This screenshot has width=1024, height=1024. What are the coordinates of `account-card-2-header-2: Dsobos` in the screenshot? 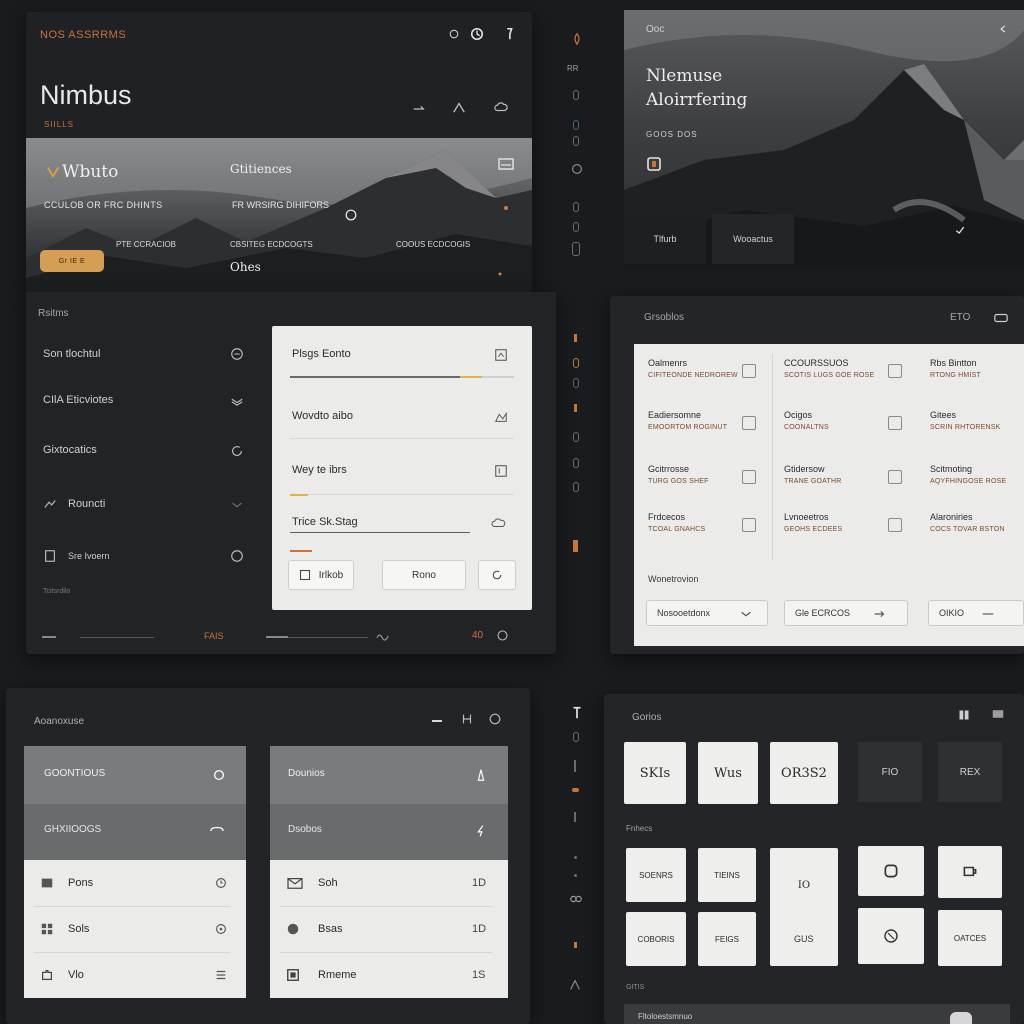 It's located at (389, 832).